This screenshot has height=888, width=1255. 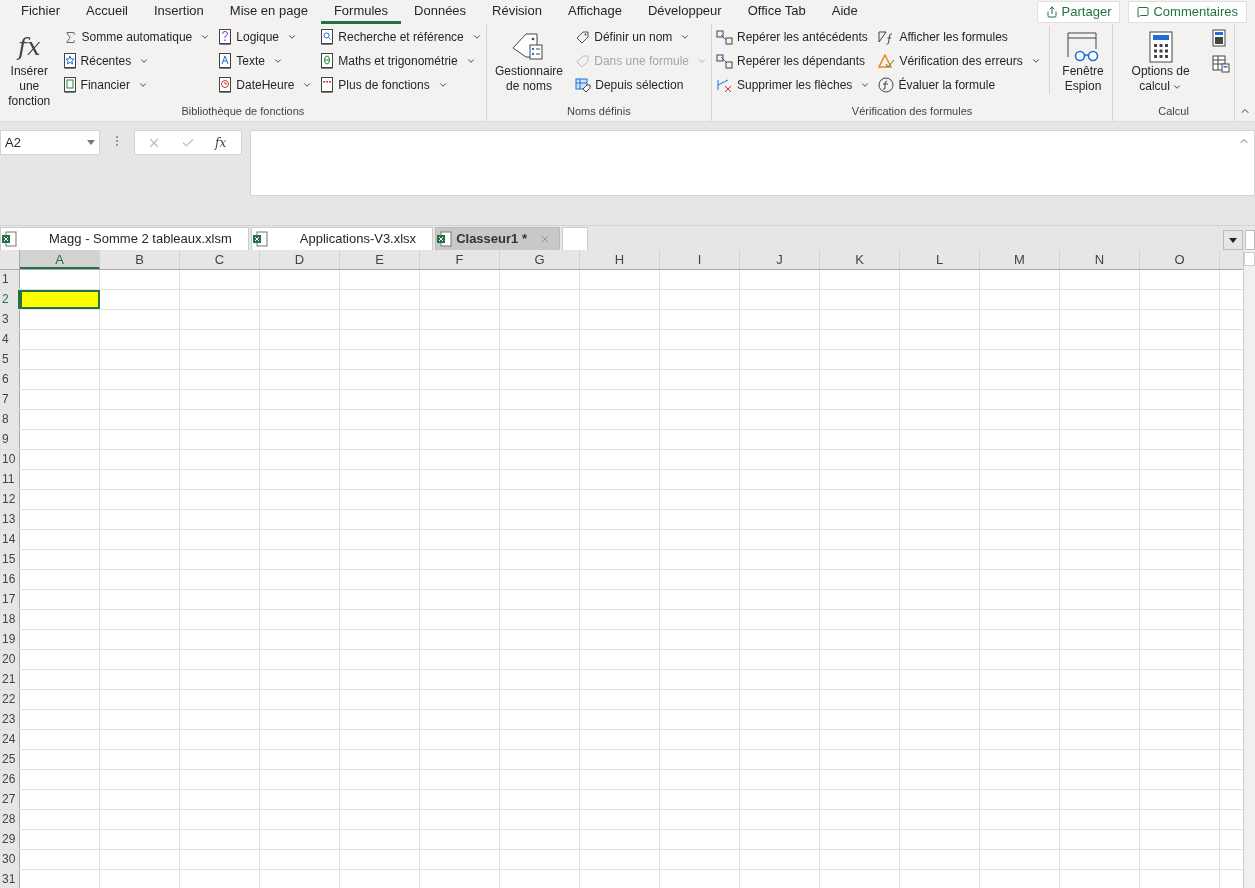 I want to click on row-header: 27, so click(x=10, y=799).